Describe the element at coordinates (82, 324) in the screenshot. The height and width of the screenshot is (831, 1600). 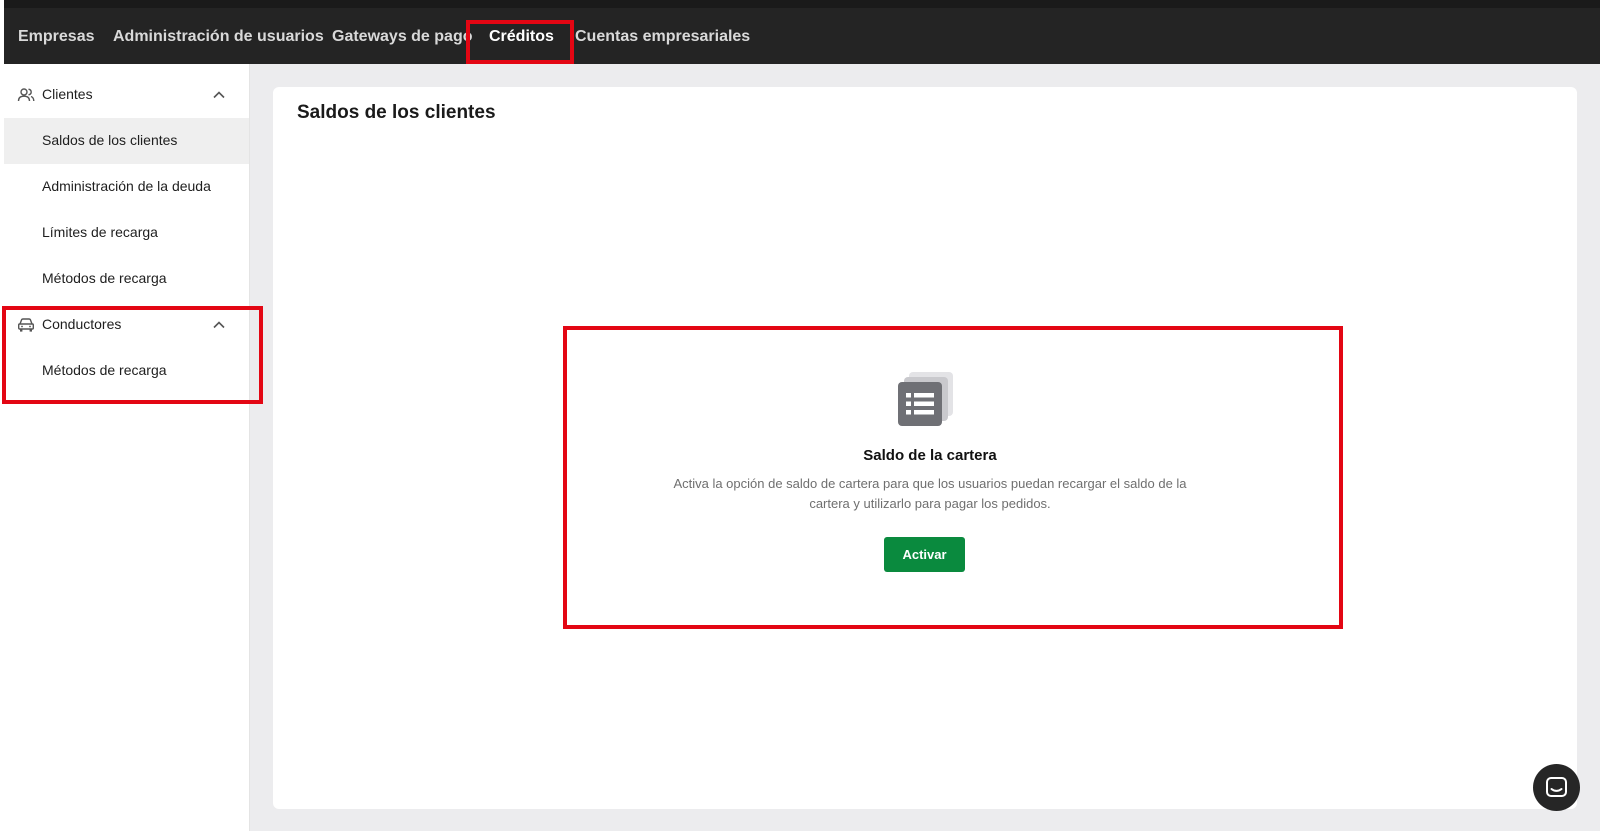
I see `sidebar-group-label: Conductores` at that location.